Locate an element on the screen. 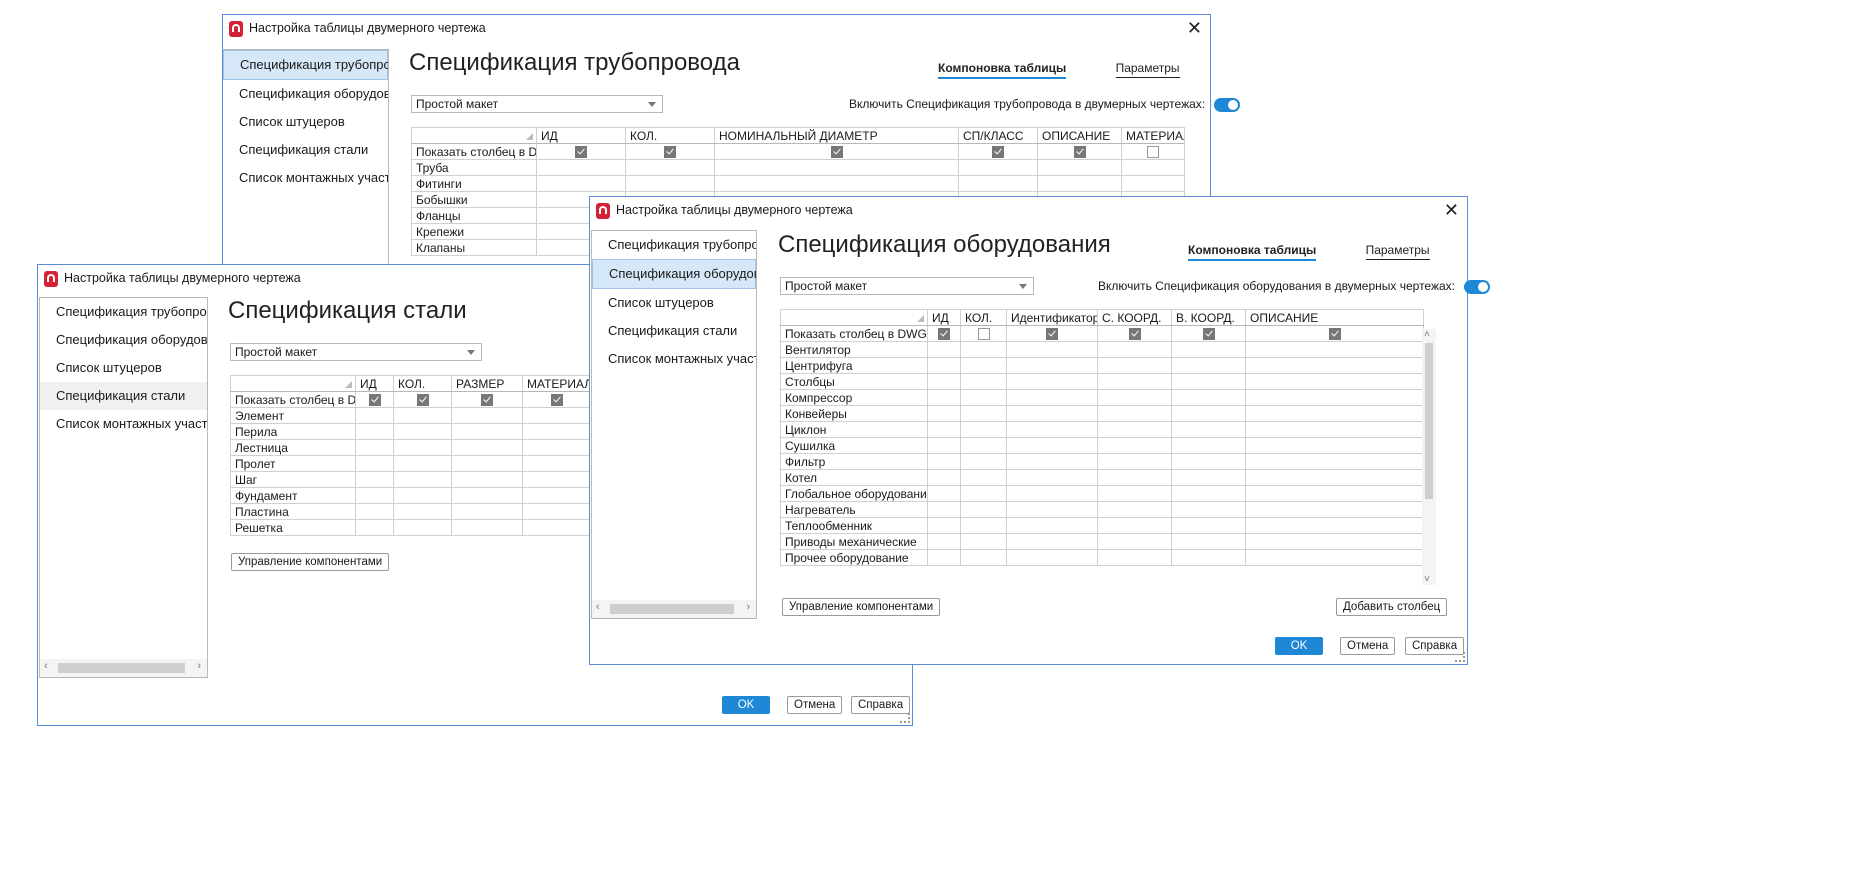  table-row: Котел is located at coordinates (1102, 477).